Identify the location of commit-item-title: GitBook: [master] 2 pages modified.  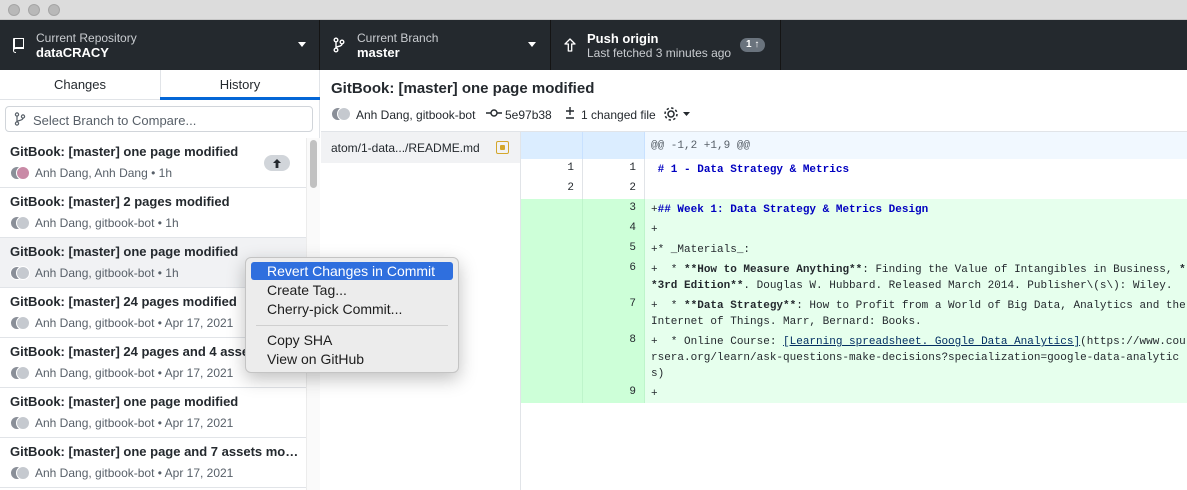
(120, 201).